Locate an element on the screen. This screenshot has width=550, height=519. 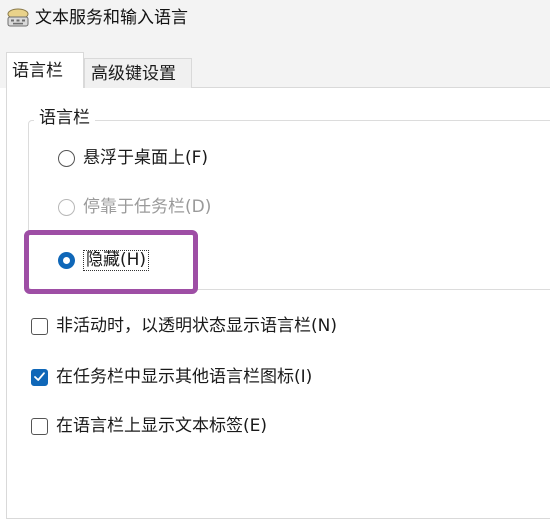
radio-button-unchecked is located at coordinates (66, 158).